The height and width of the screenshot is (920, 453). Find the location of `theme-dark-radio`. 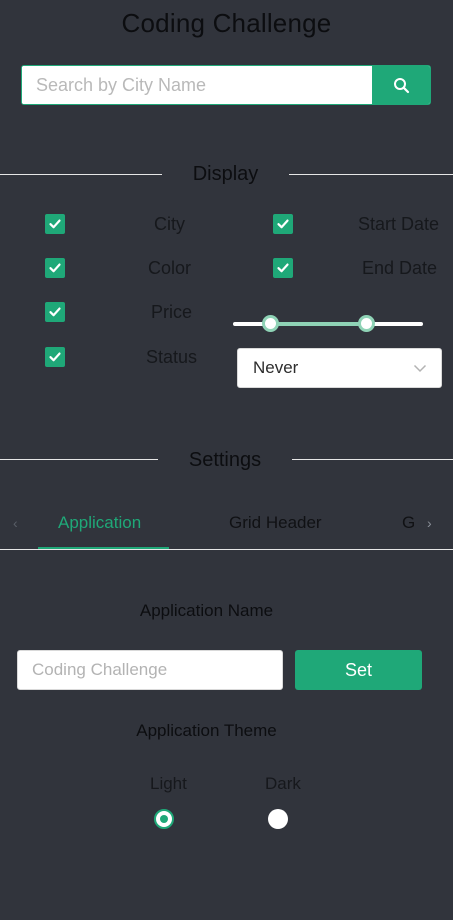

theme-dark-radio is located at coordinates (278, 819).